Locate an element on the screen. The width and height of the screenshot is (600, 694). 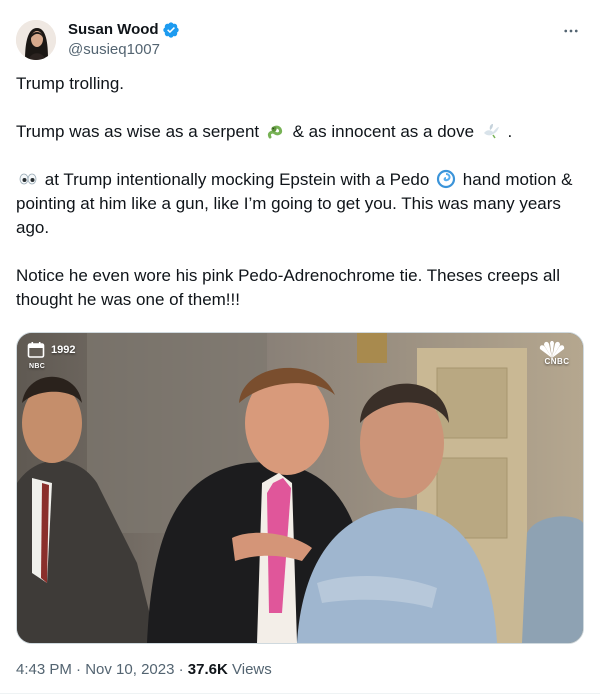
views-count: 37.6K is located at coordinates (208, 669).